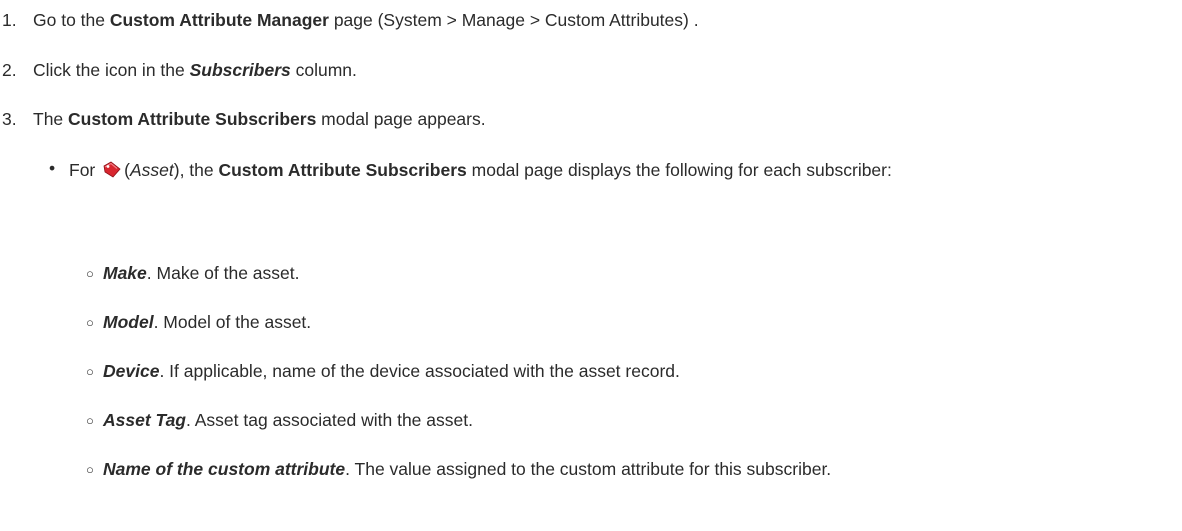 Image resolution: width=1182 pixels, height=531 pixels. Describe the element at coordinates (71, 20) in the screenshot. I see `step-text-pre: Go to the` at that location.